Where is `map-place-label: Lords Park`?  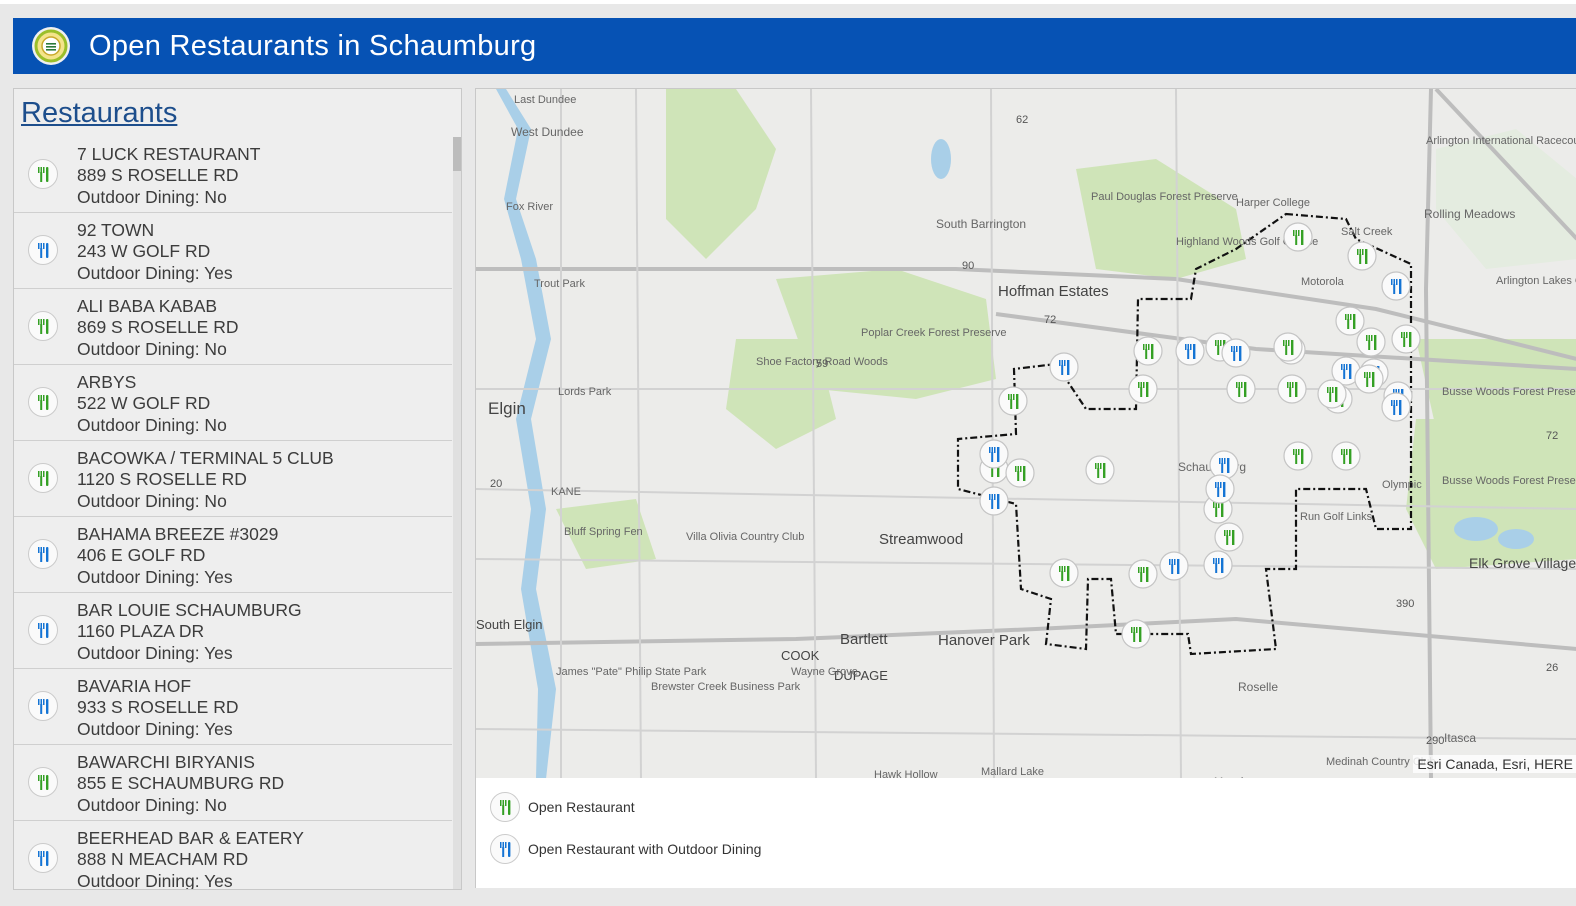
map-place-label: Lords Park is located at coordinates (585, 392).